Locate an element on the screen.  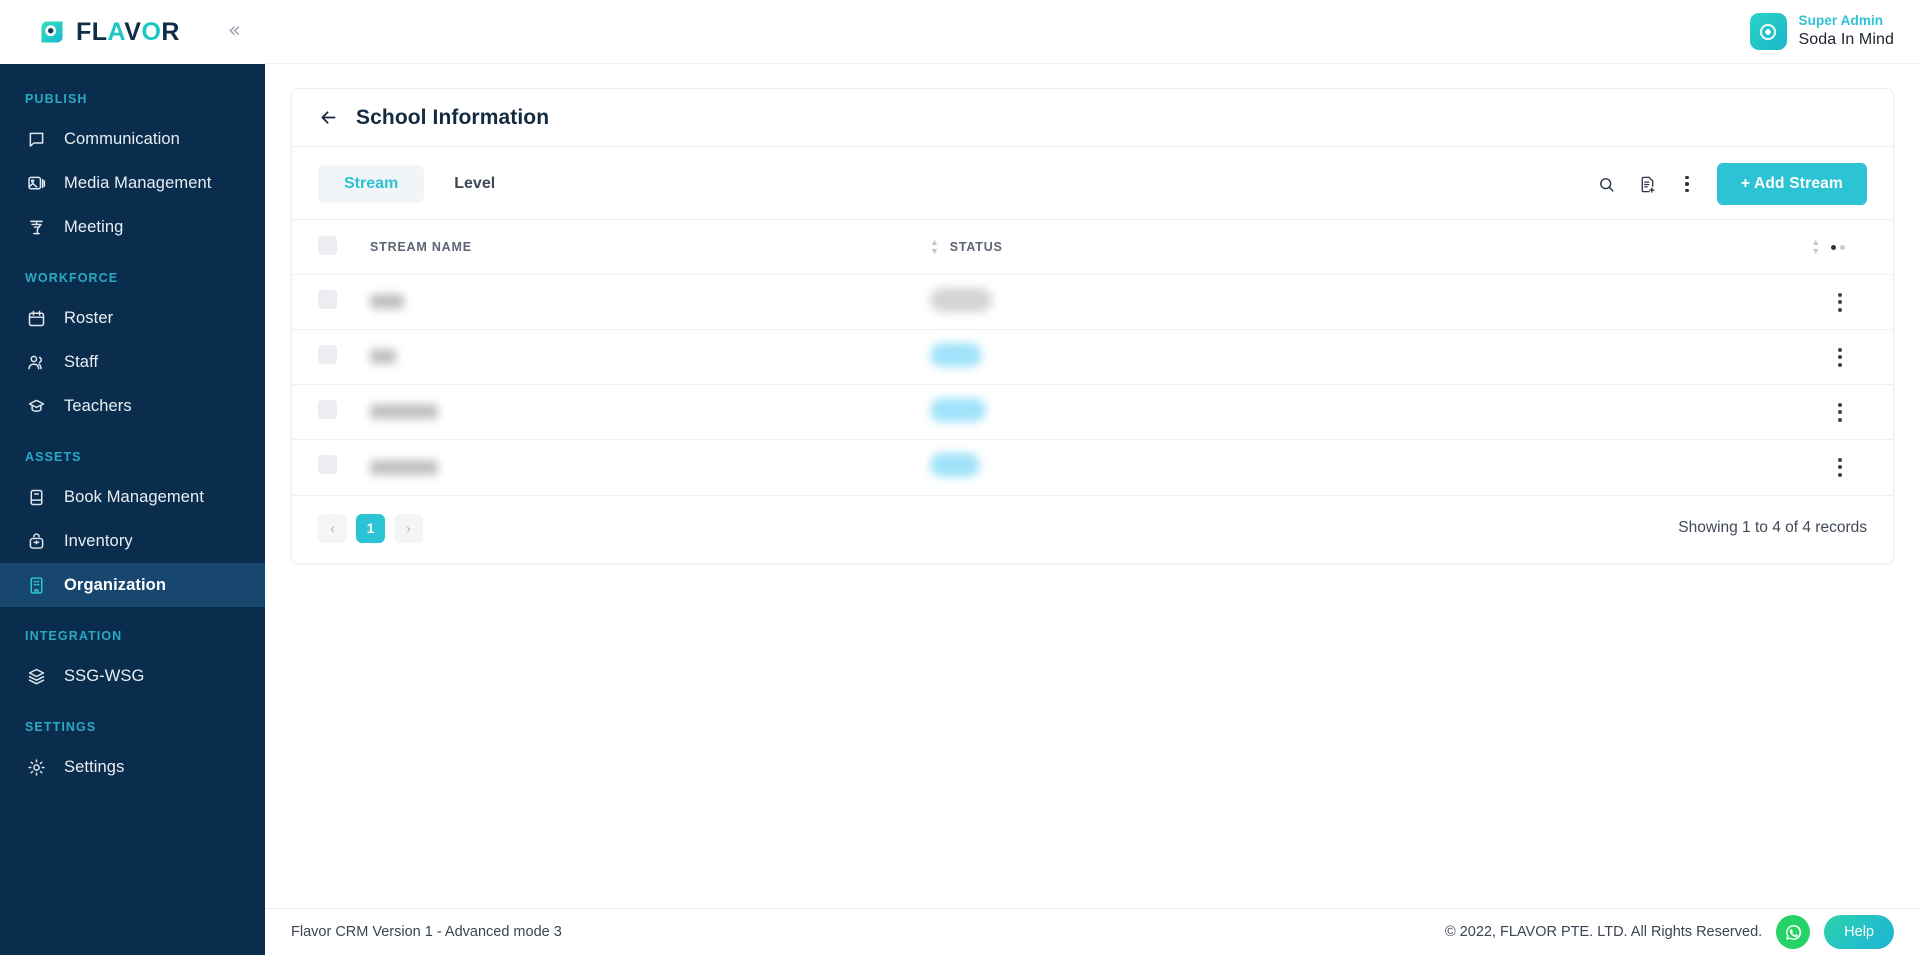
flavor-wordmark: FLAVOR is located at coordinates (128, 32).